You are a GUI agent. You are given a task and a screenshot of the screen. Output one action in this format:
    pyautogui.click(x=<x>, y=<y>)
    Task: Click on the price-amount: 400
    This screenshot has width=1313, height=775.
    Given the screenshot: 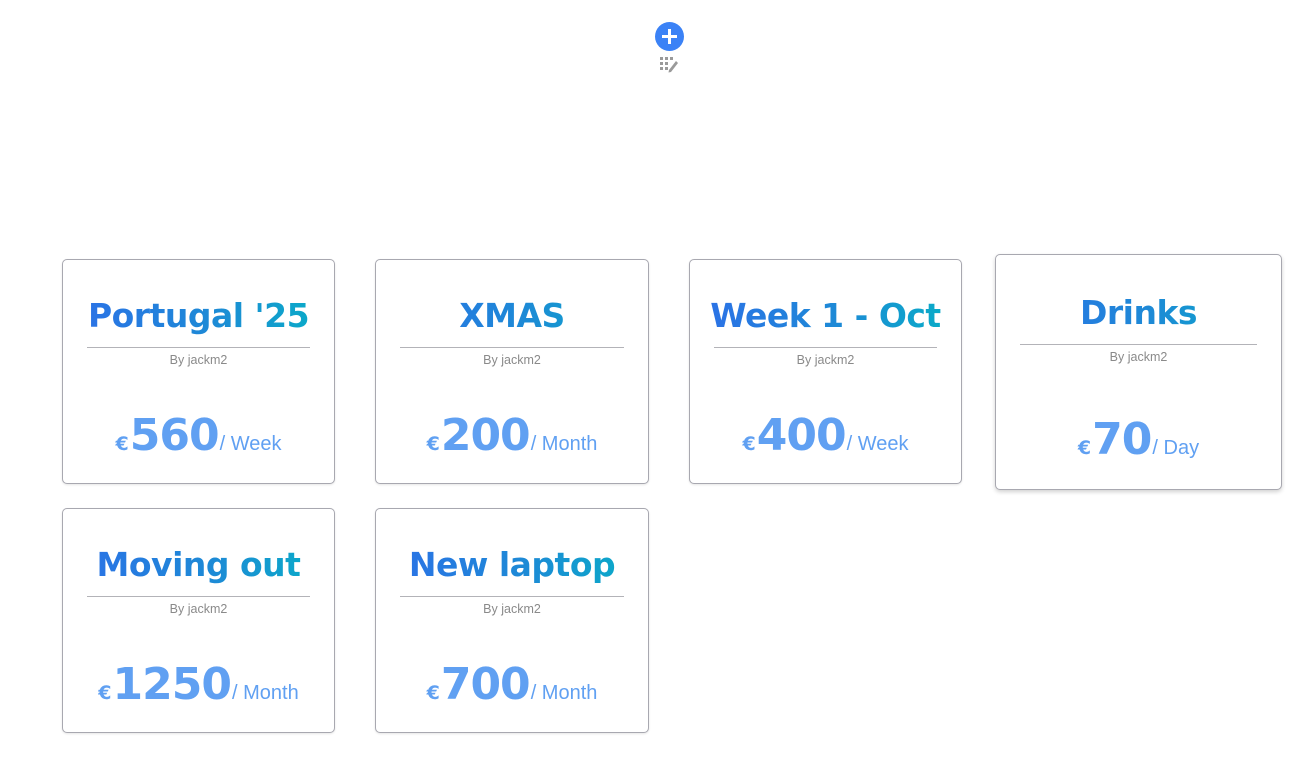 What is the action you would take?
    pyautogui.click(x=801, y=435)
    